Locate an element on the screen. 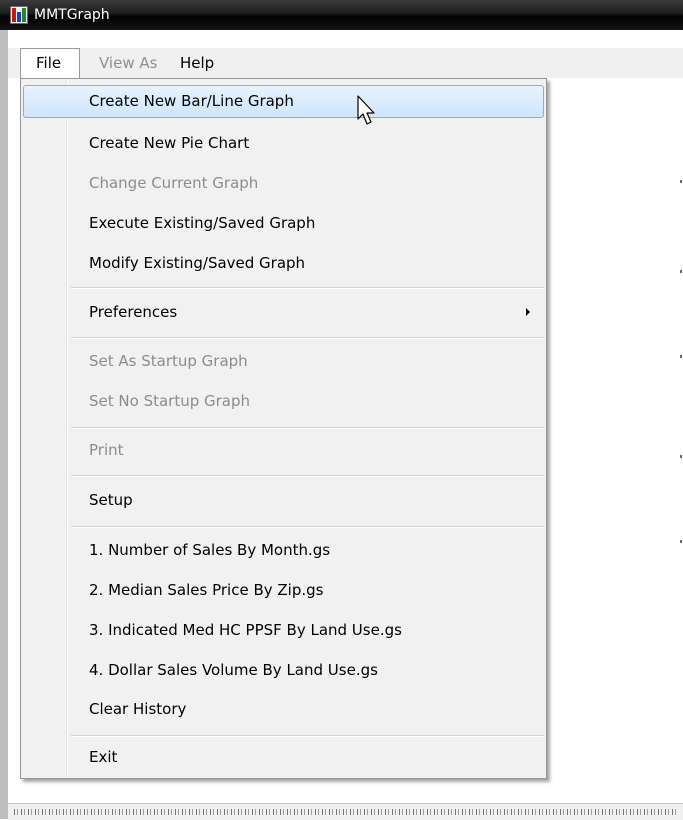 This screenshot has height=820, width=683. menu-item-set-no-startup-graph: Set No Startup Graph is located at coordinates (283, 401).